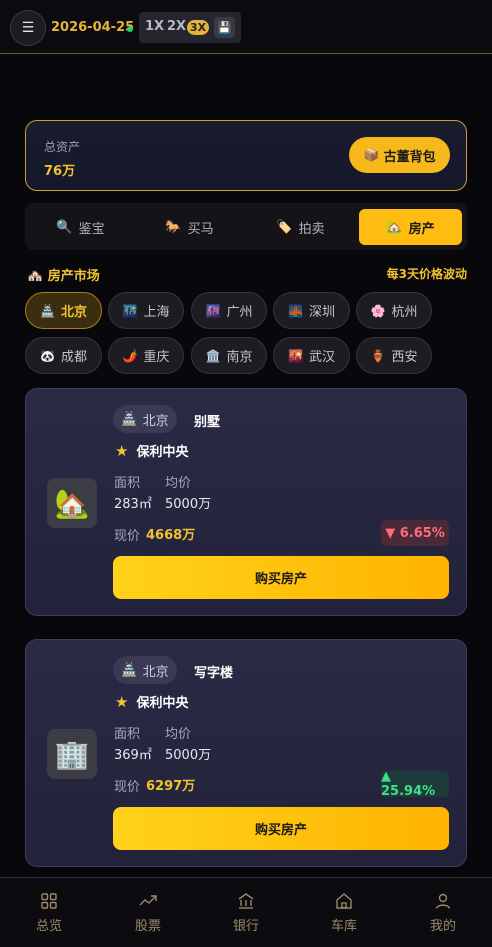 The image size is (492, 947). What do you see at coordinates (246, 27) in the screenshot?
I see `top-bar: ☰ 2026-04-25 1X 2X 3X 💾` at bounding box center [246, 27].